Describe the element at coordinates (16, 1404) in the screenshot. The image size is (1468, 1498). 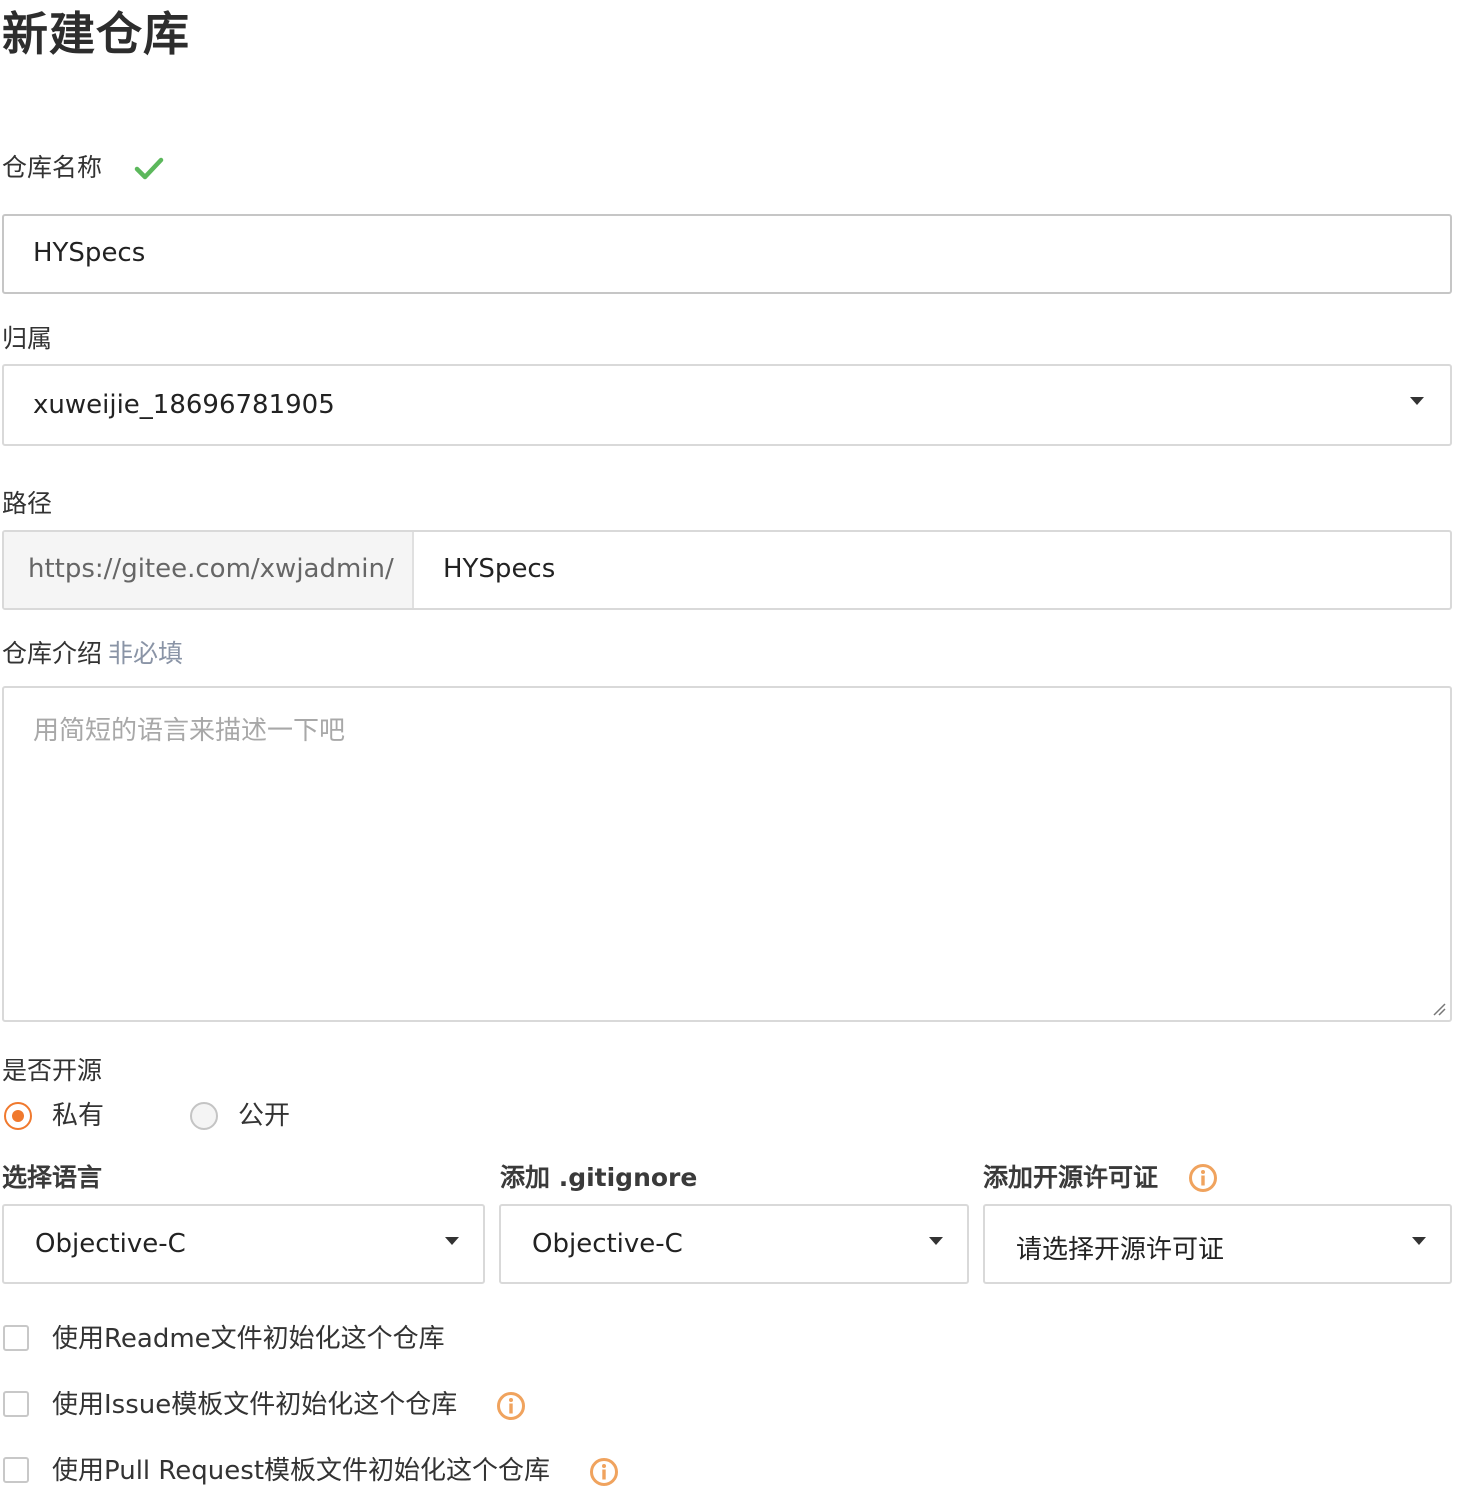
I see `issue-template-checkbox` at that location.